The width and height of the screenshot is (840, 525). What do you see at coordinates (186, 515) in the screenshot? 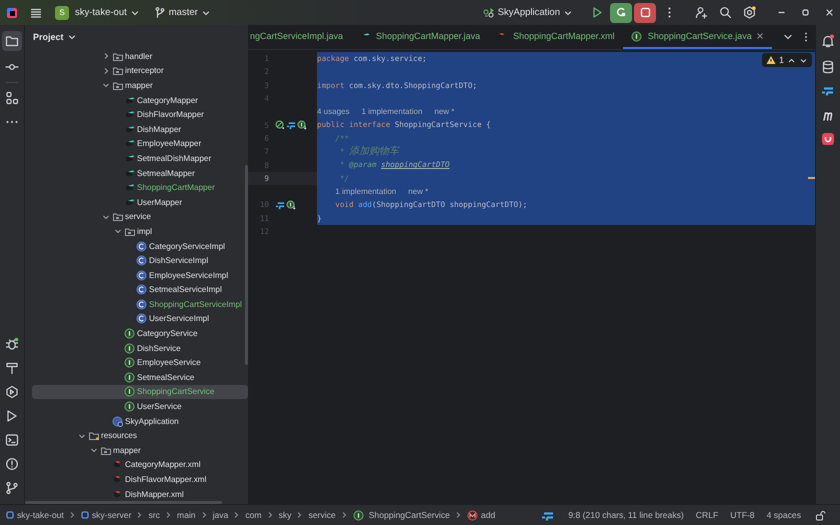
I see `breadcrumb: main` at bounding box center [186, 515].